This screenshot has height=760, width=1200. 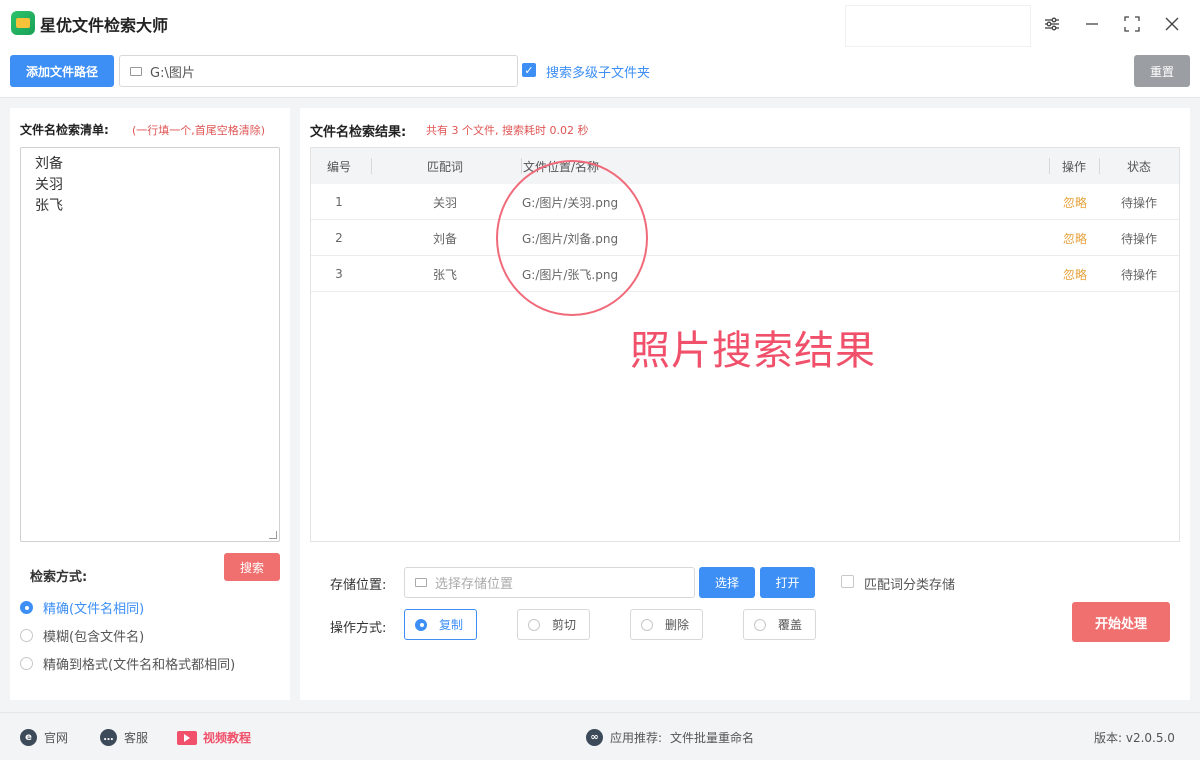 I want to click on close-icon, so click(x=1172, y=24).